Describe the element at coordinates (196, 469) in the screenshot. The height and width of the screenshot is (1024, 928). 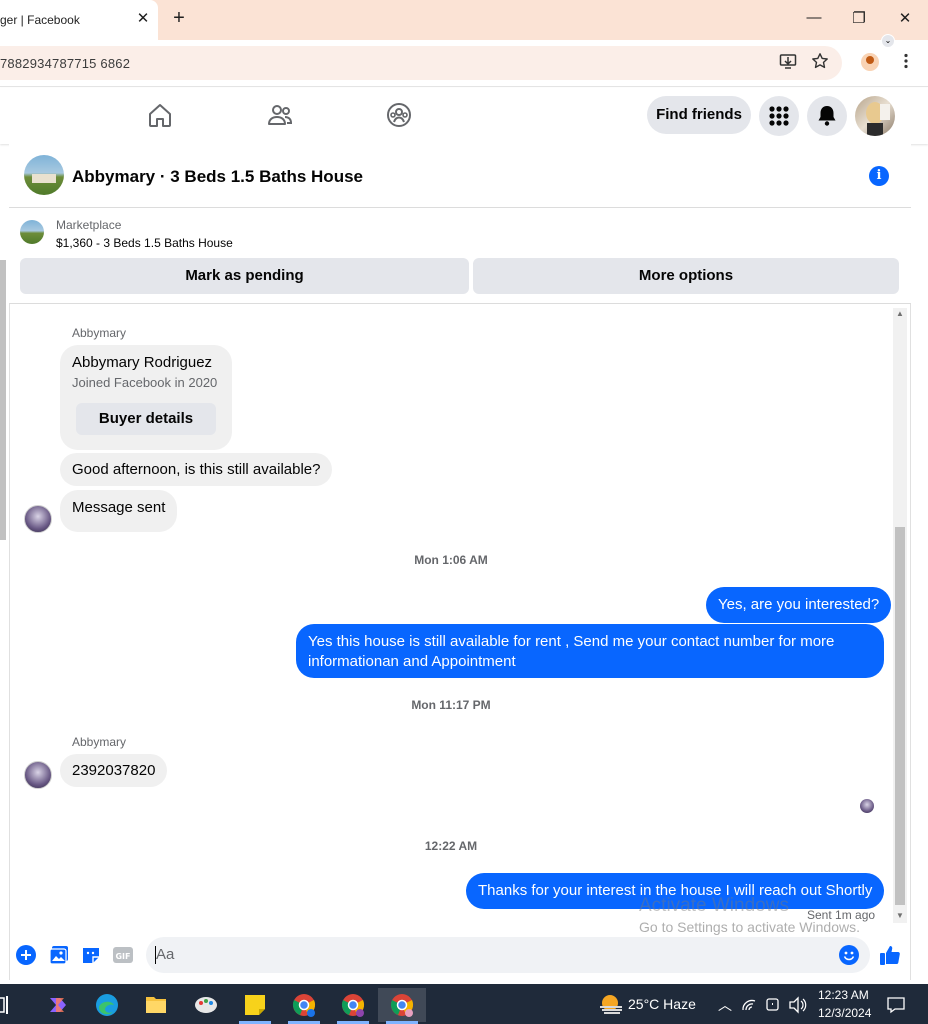
I see `incoming-message: Good afternoon, is this still available?` at that location.